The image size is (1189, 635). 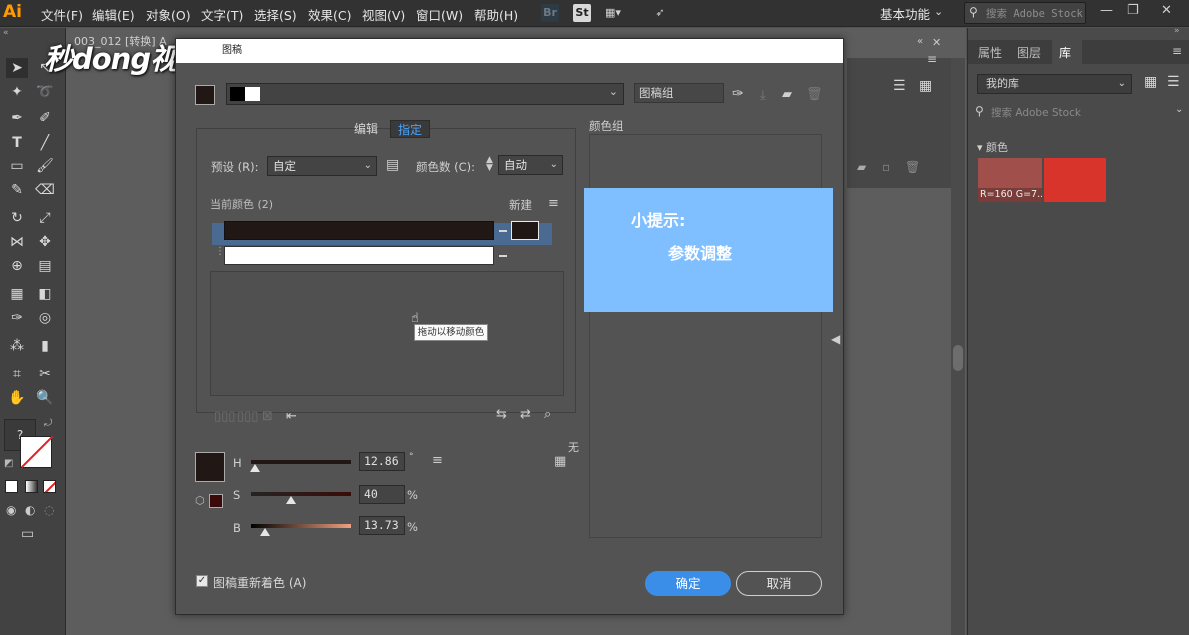 I want to click on s-slider-thumb, so click(x=291, y=500).